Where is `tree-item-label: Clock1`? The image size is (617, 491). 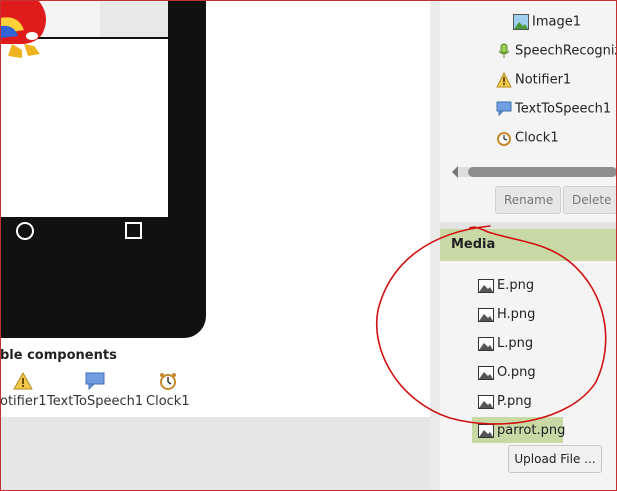
tree-item-label: Clock1 is located at coordinates (537, 138).